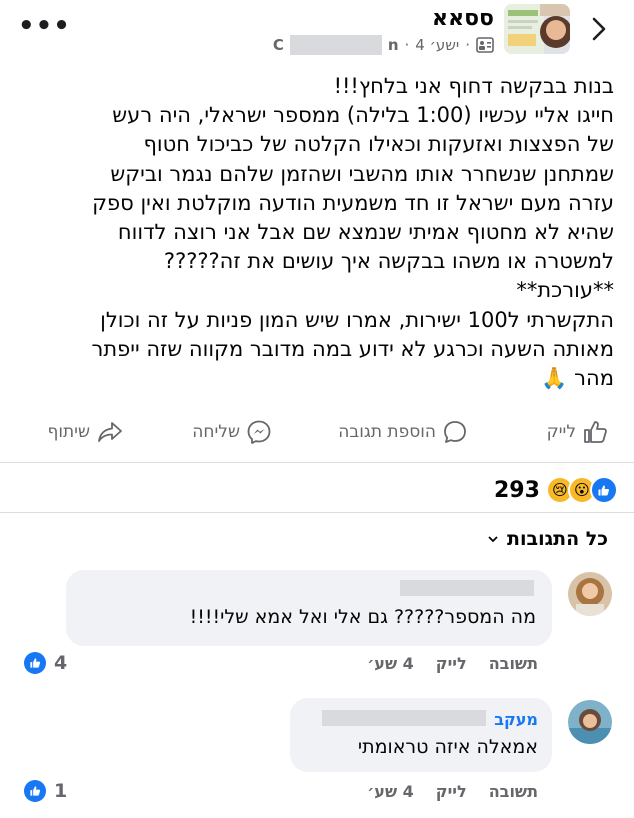  I want to click on post-time: 4 ישע׳, so click(437, 45).